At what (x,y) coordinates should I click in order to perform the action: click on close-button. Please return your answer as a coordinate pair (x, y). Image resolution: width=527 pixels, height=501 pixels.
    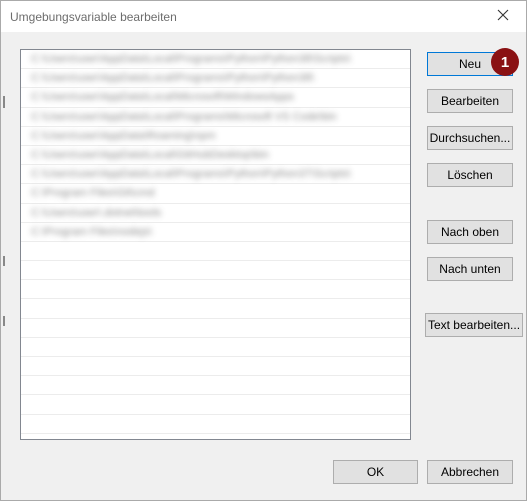
    Looking at the image, I should click on (503, 16).